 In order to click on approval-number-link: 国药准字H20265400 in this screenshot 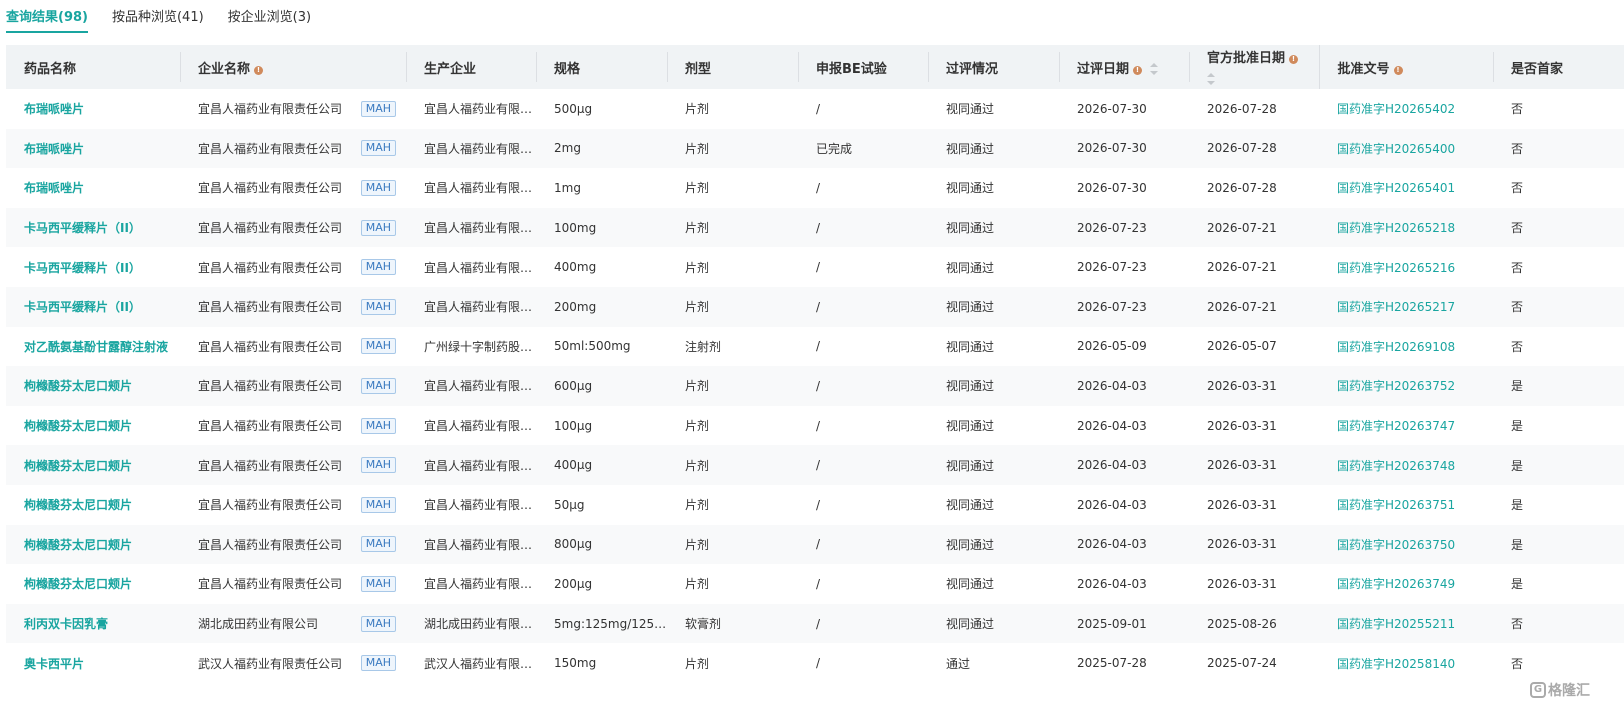, I will do `click(1406, 149)`.